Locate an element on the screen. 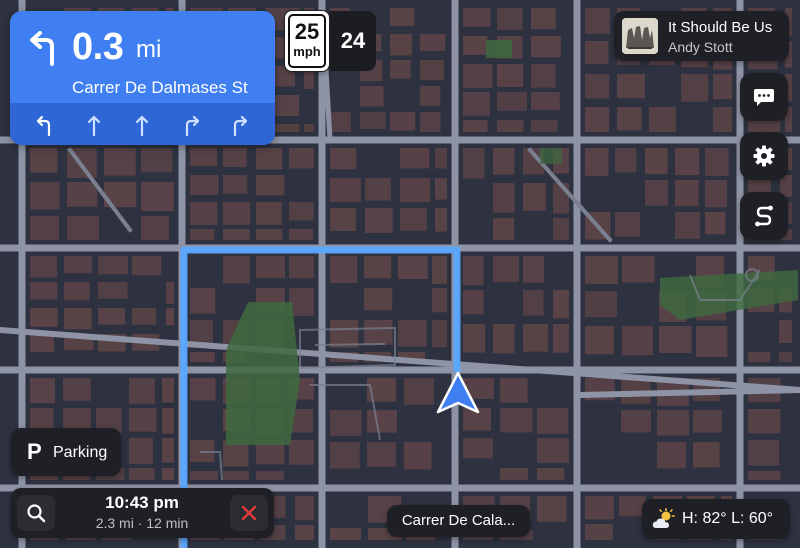 This screenshot has height=548, width=800. end-route-button is located at coordinates (249, 513).